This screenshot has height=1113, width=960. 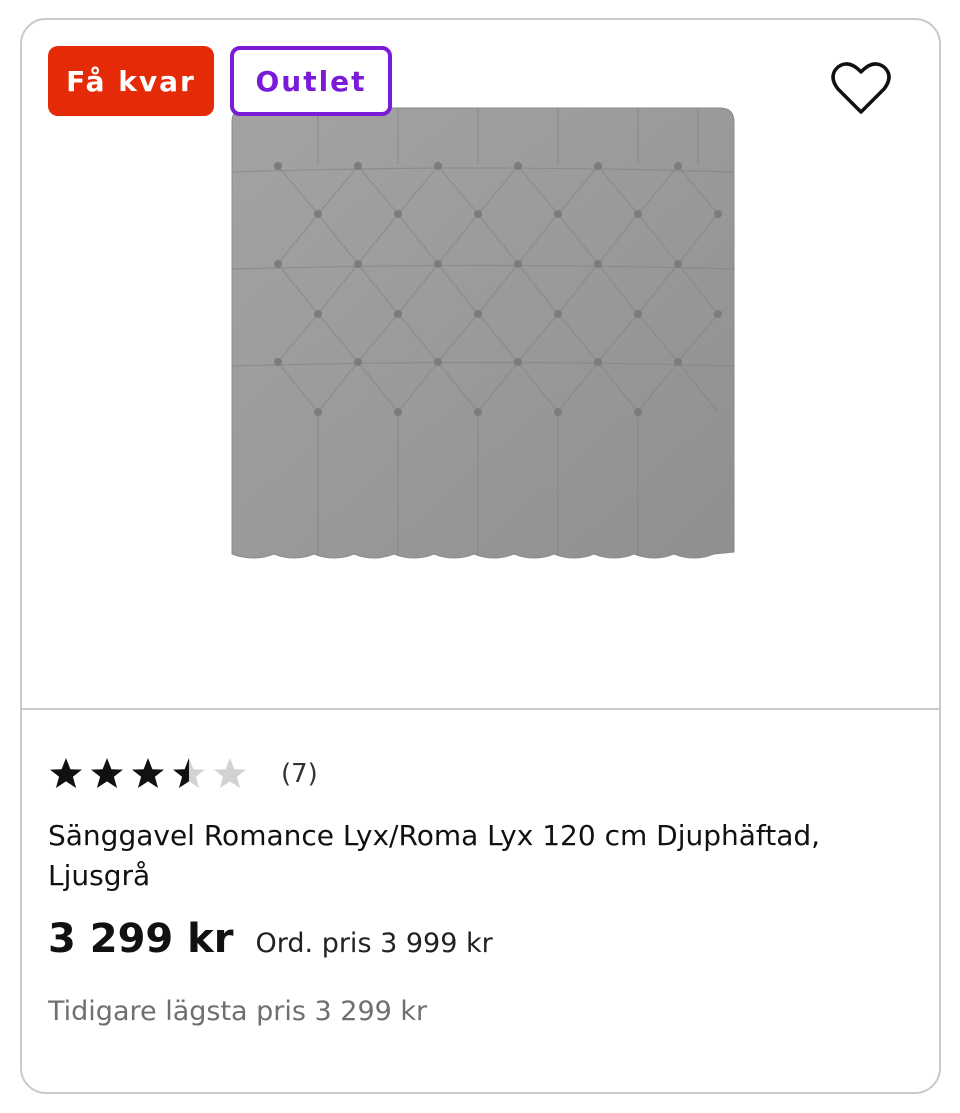 What do you see at coordinates (238, 1011) in the screenshot?
I see `lowest-price-note: Tidigare lägsta pris 3 299 kr` at bounding box center [238, 1011].